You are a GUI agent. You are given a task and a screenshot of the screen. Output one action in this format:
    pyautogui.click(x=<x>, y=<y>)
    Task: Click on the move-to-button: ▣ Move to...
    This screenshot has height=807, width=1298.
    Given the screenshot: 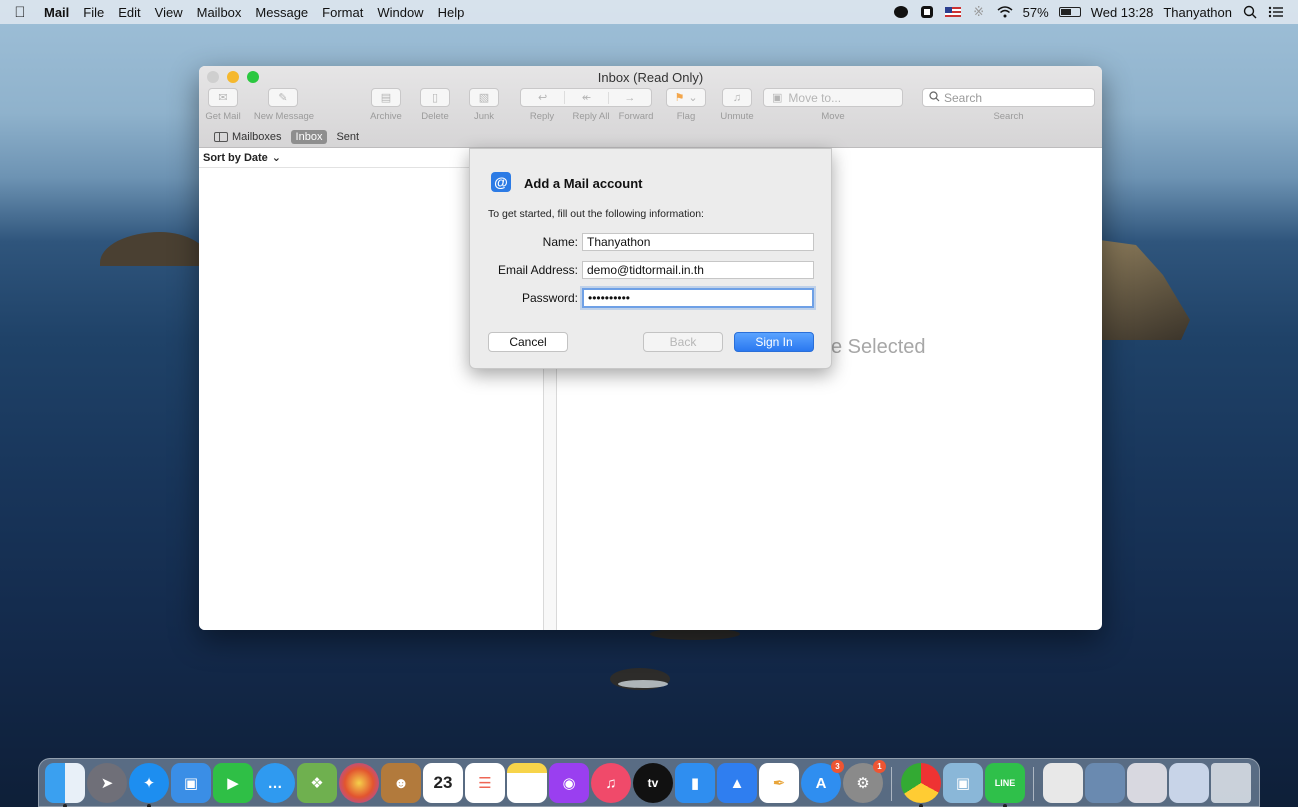 What is the action you would take?
    pyautogui.click(x=833, y=97)
    